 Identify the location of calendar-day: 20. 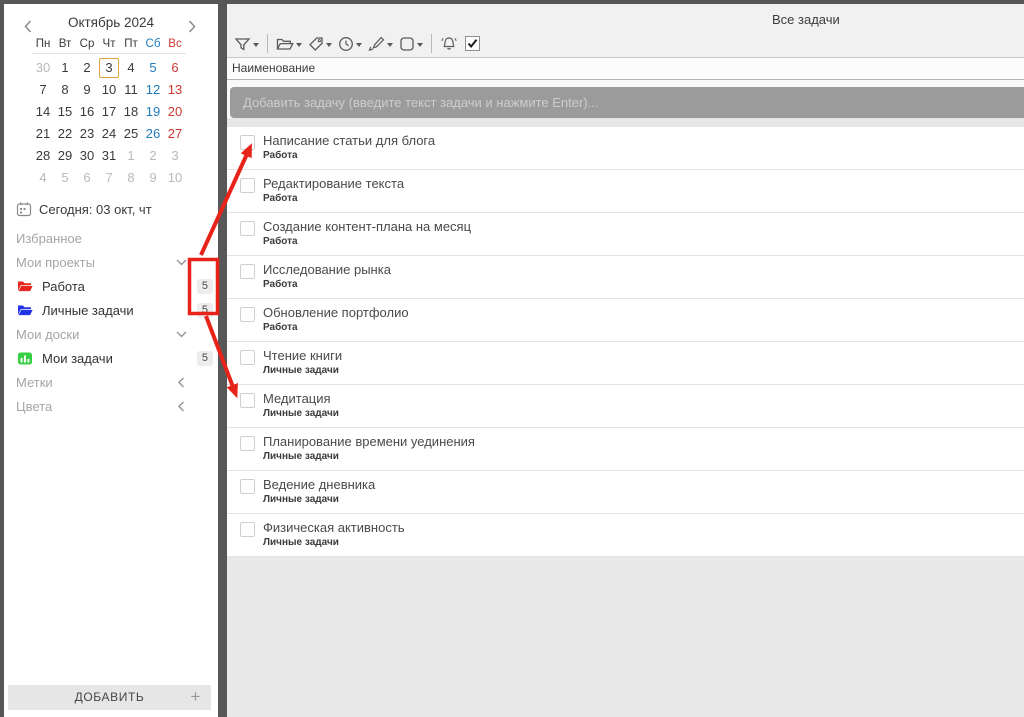
(175, 112).